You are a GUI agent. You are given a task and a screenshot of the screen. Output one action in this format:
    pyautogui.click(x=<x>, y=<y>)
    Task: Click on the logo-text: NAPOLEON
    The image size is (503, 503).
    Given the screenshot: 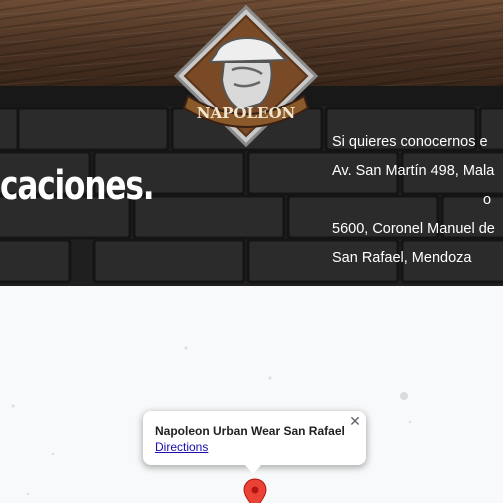 What is the action you would take?
    pyautogui.click(x=246, y=113)
    